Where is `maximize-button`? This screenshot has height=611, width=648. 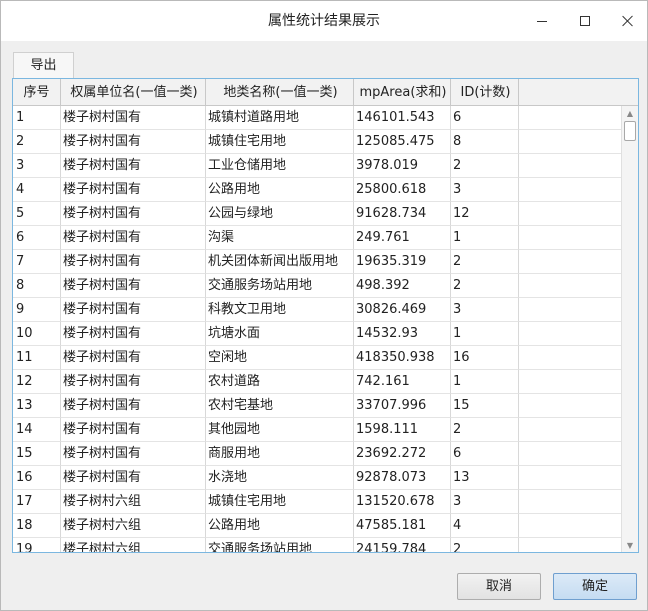
maximize-button is located at coordinates (585, 21).